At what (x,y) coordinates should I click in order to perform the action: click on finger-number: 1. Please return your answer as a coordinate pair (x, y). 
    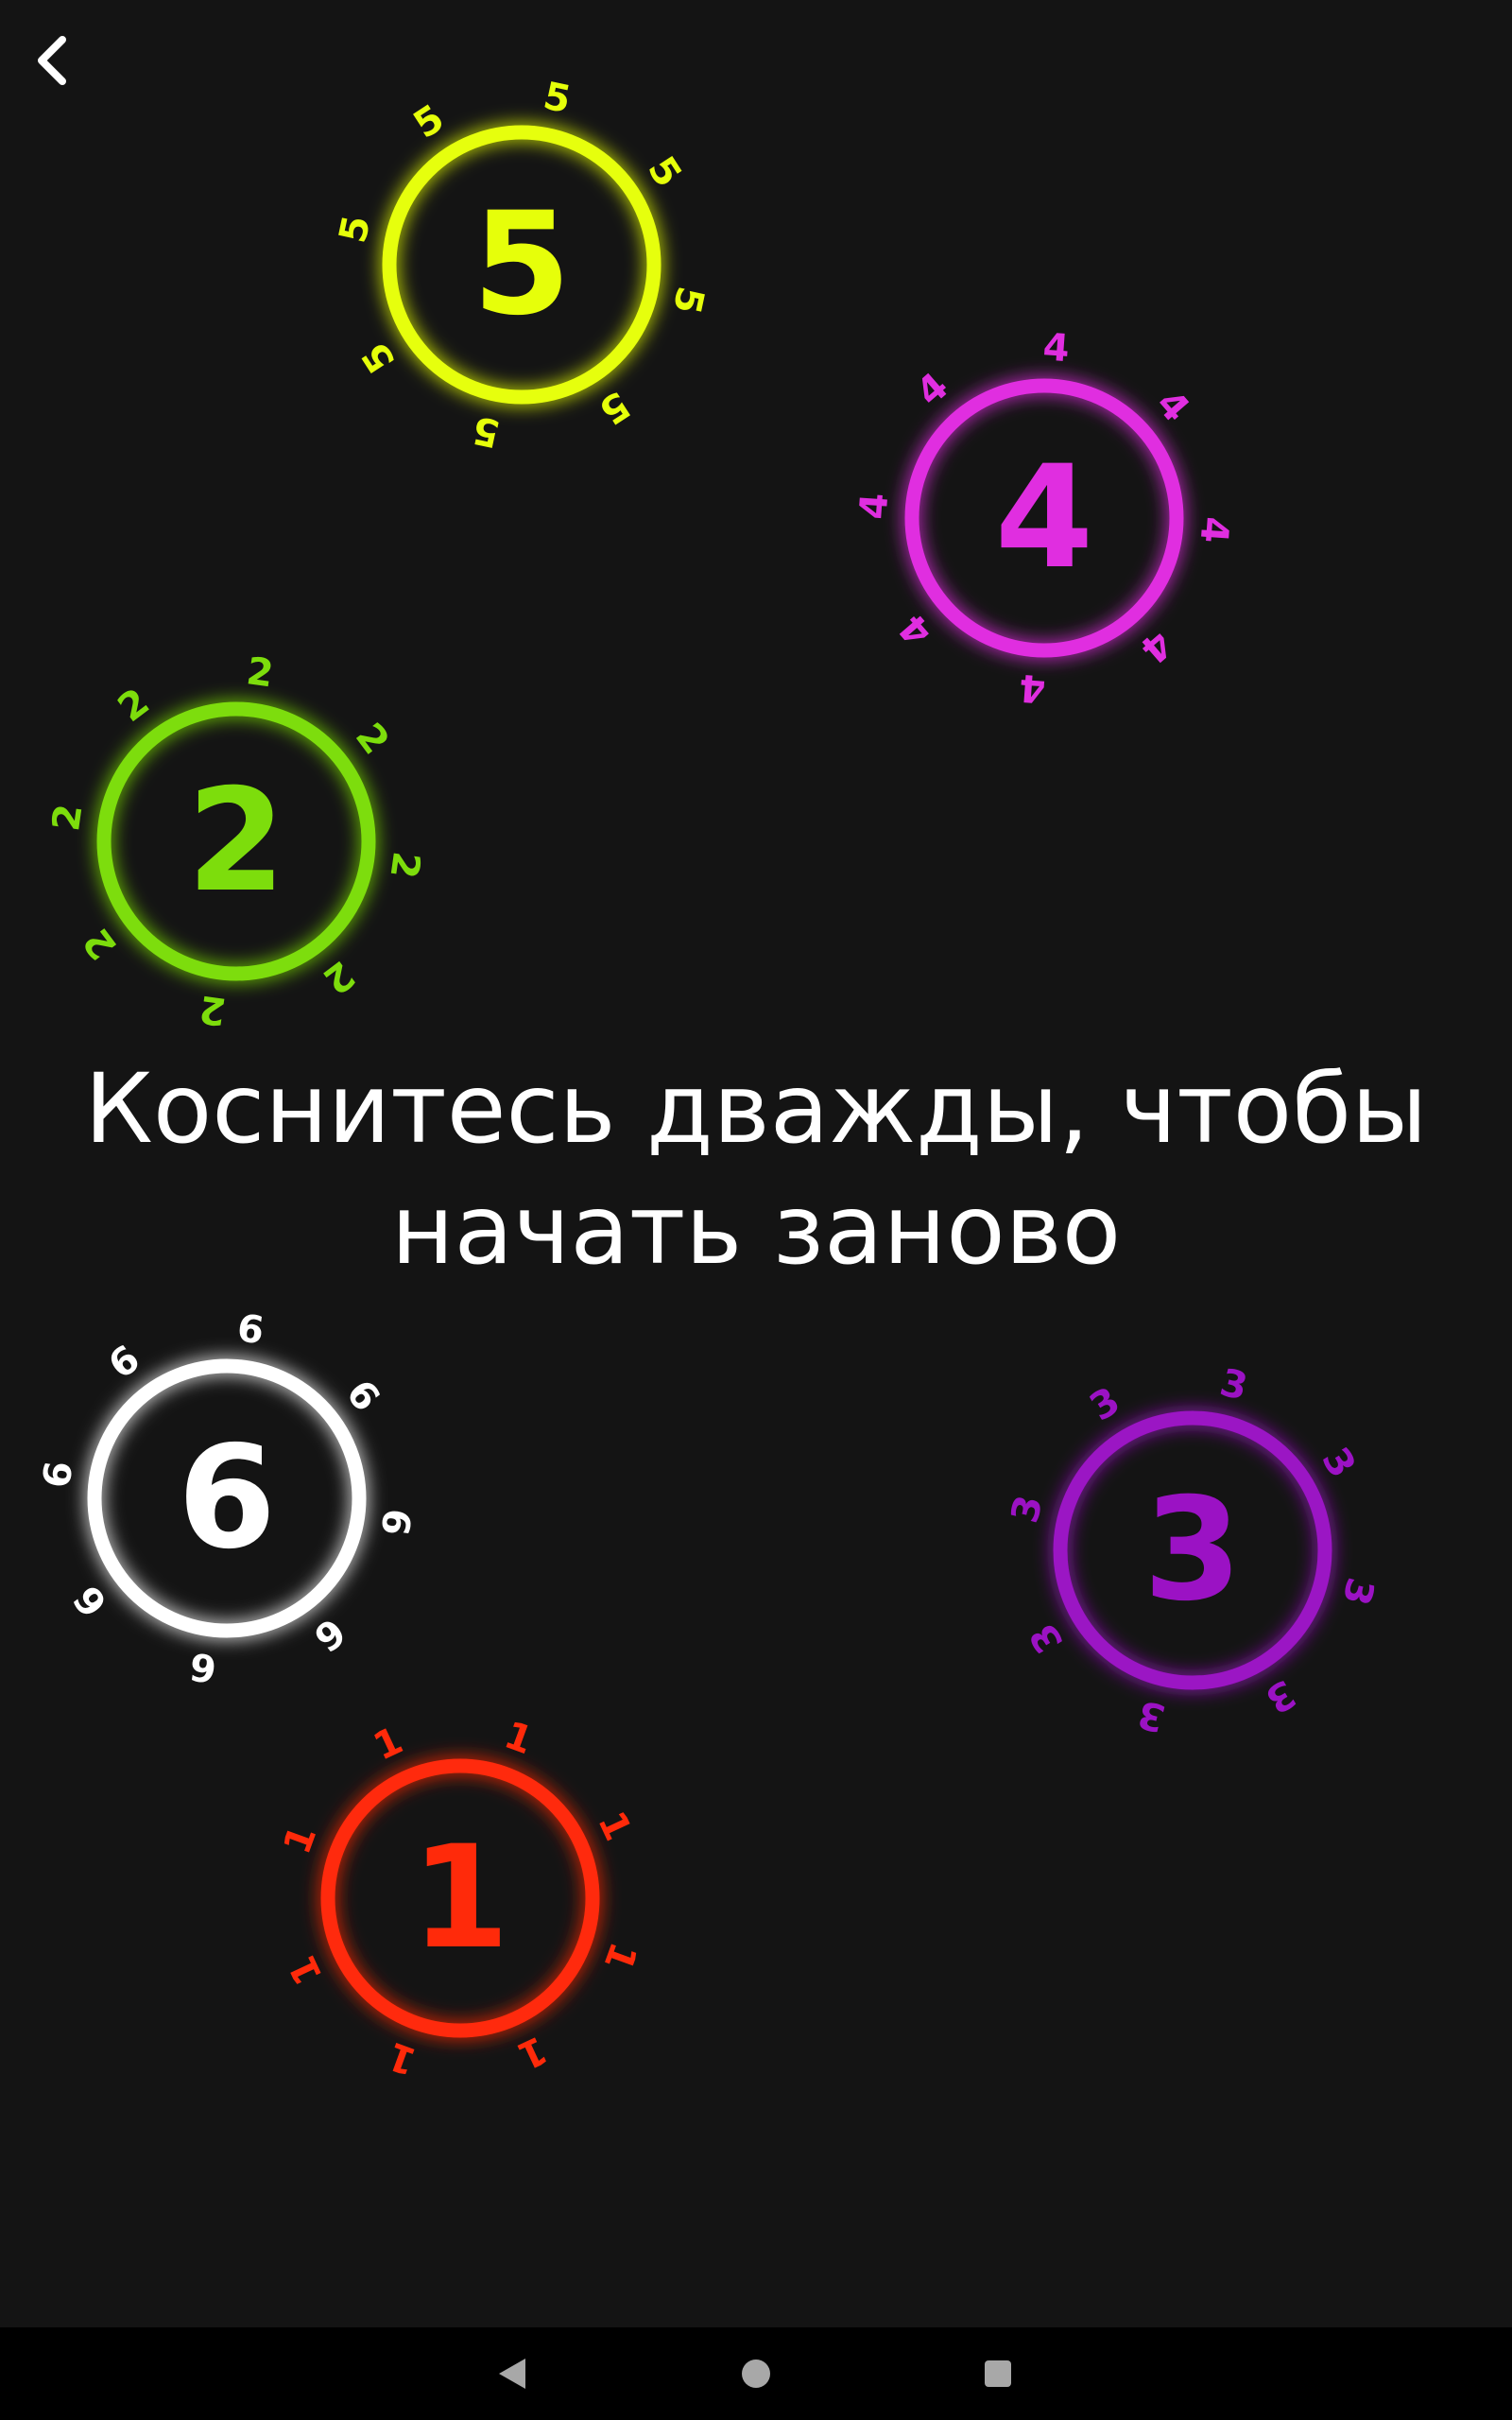
    Looking at the image, I should click on (460, 1898).